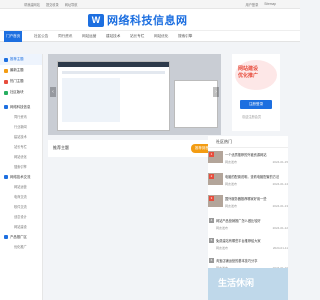  Describe the element at coordinates (32, 4) in the screenshot. I see `top-link: 帮我建网站` at that location.